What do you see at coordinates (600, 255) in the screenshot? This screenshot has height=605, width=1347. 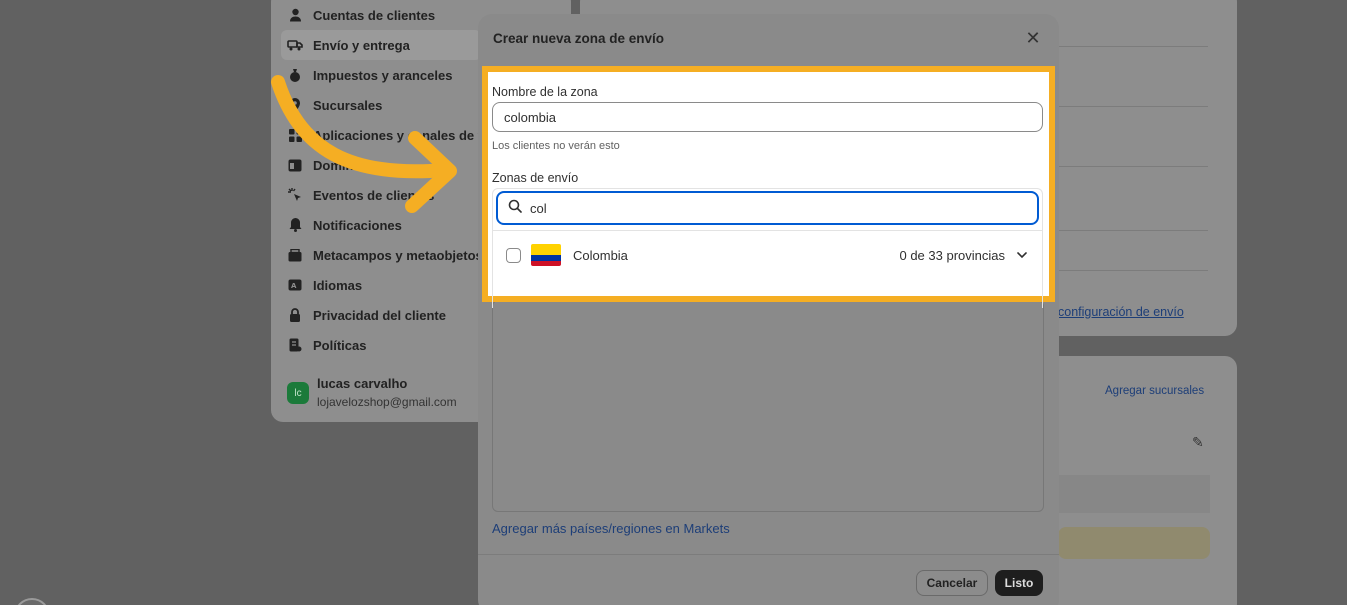 I see `country-name: Colombia` at bounding box center [600, 255].